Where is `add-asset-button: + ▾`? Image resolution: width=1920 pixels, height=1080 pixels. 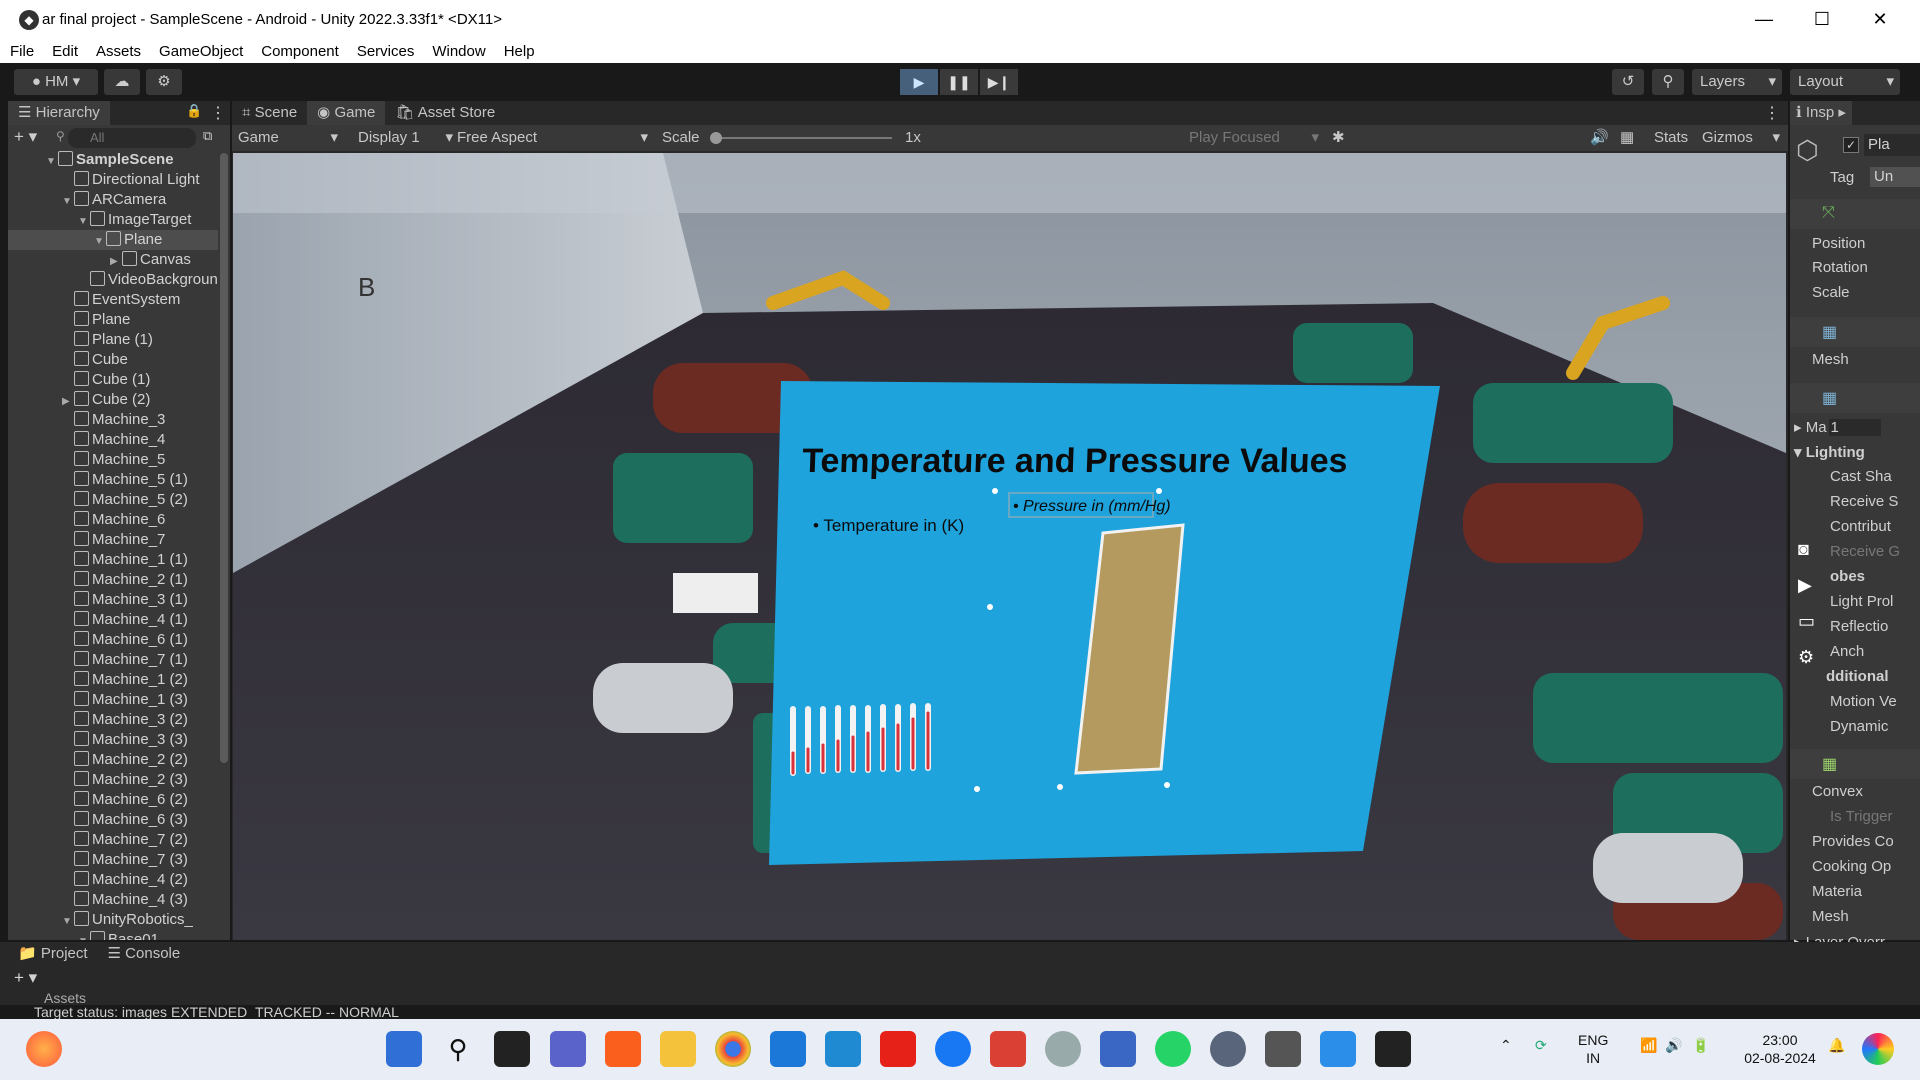 add-asset-button: + ▾ is located at coordinates (25, 978).